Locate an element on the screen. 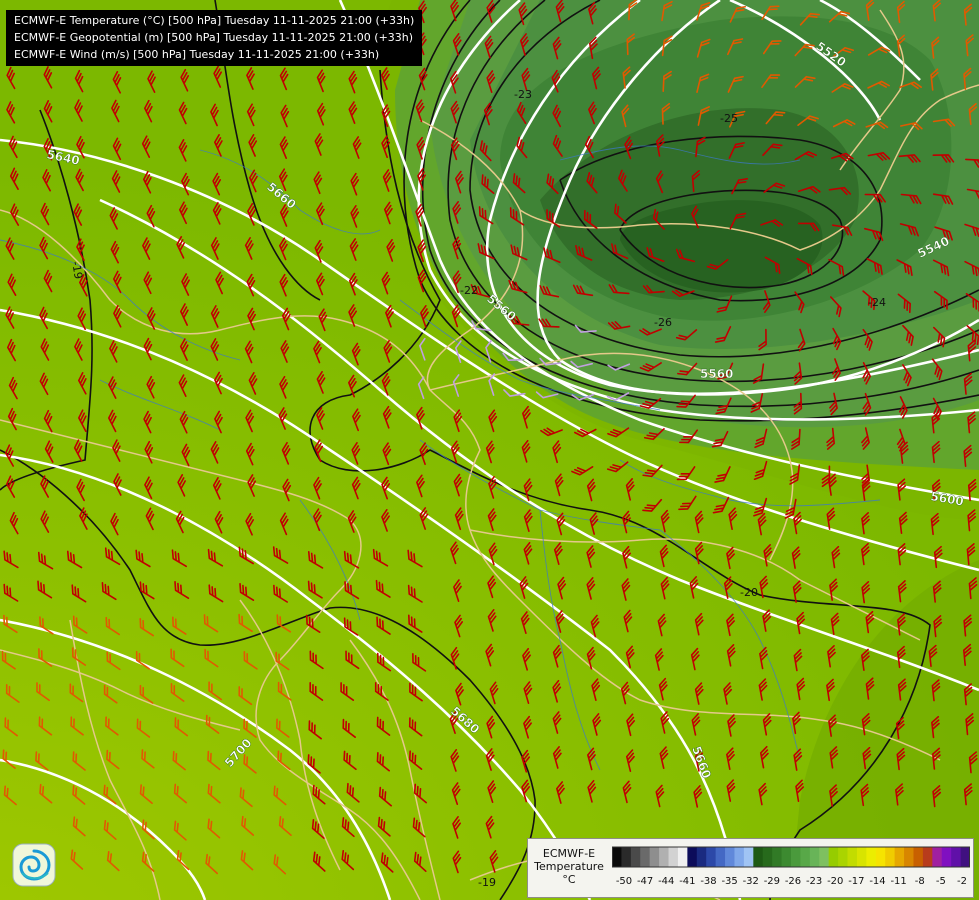 The image size is (979, 900). legend-model: ECMWF-E is located at coordinates (569, 853).